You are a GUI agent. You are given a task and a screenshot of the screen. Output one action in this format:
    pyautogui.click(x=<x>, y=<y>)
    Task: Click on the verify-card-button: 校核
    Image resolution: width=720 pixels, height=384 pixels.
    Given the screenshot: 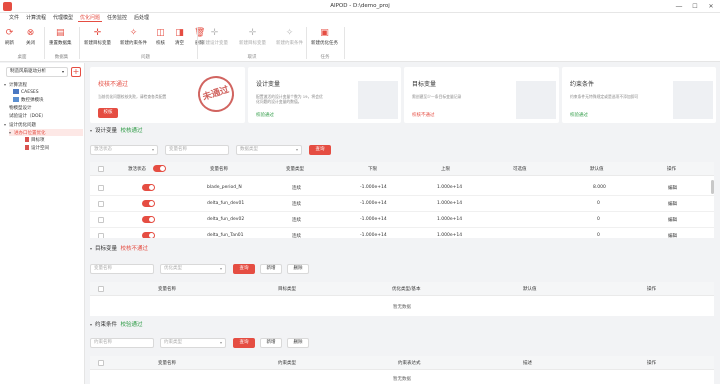 What is the action you would take?
    pyautogui.click(x=108, y=113)
    